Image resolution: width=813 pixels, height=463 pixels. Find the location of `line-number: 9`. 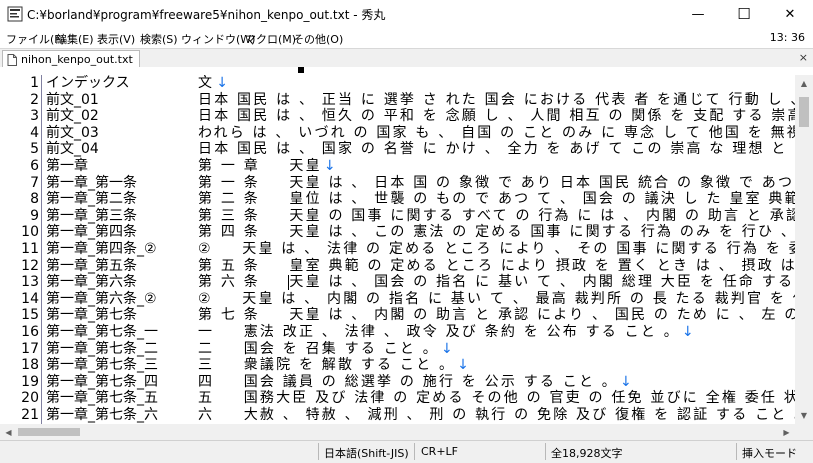

line-number: 9 is located at coordinates (34, 215).